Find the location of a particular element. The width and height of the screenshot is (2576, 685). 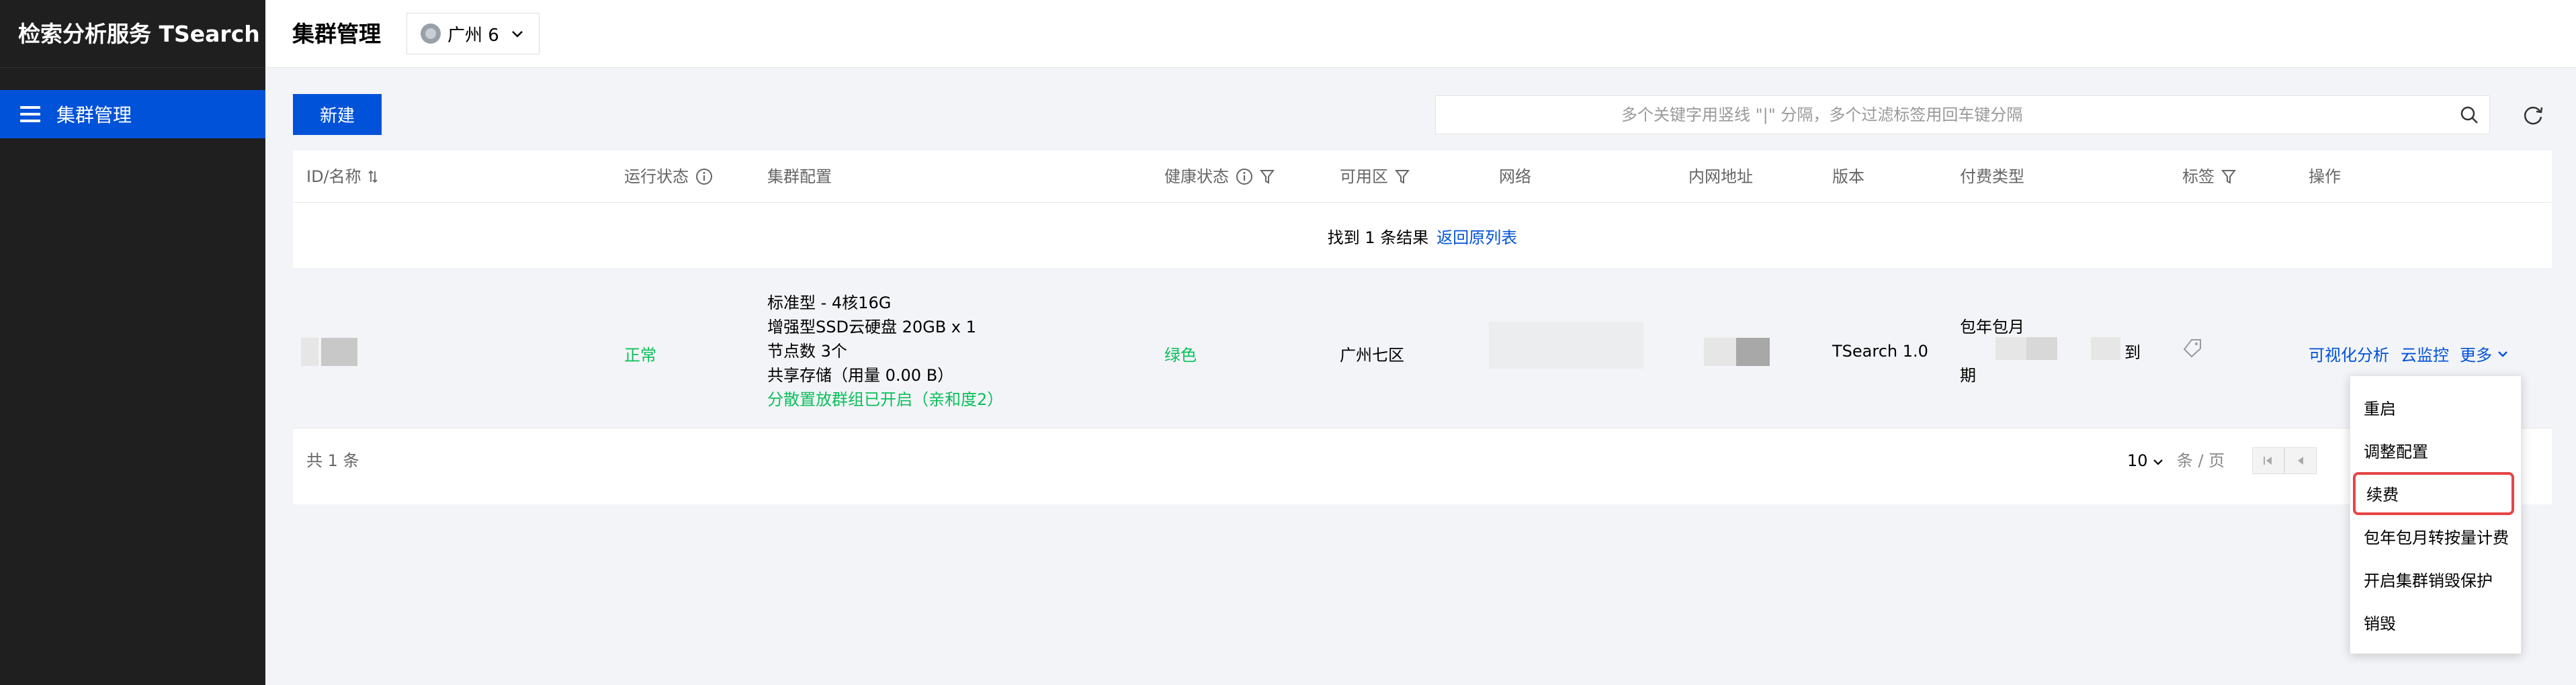

status-badge: 正常 is located at coordinates (640, 355).